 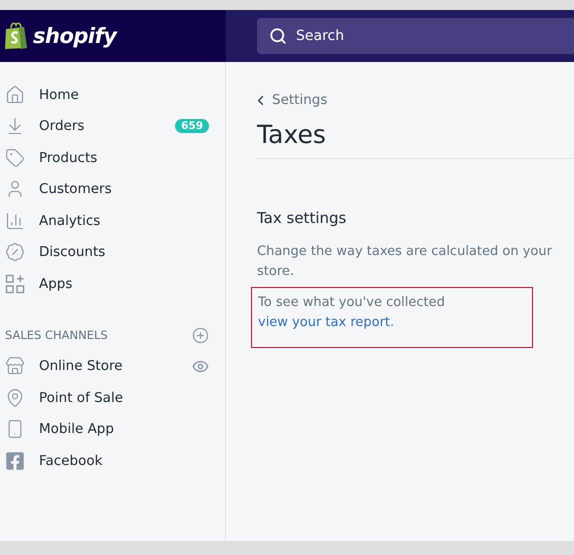 I want to click on section-description: Change the way taxes are calculated on your store., so click(x=405, y=261).